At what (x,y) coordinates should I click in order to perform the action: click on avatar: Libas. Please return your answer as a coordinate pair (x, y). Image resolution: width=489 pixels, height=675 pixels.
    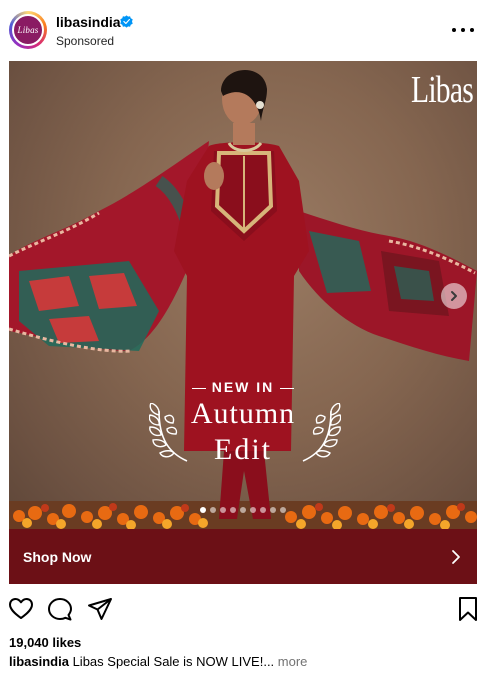
    Looking at the image, I should click on (28, 30).